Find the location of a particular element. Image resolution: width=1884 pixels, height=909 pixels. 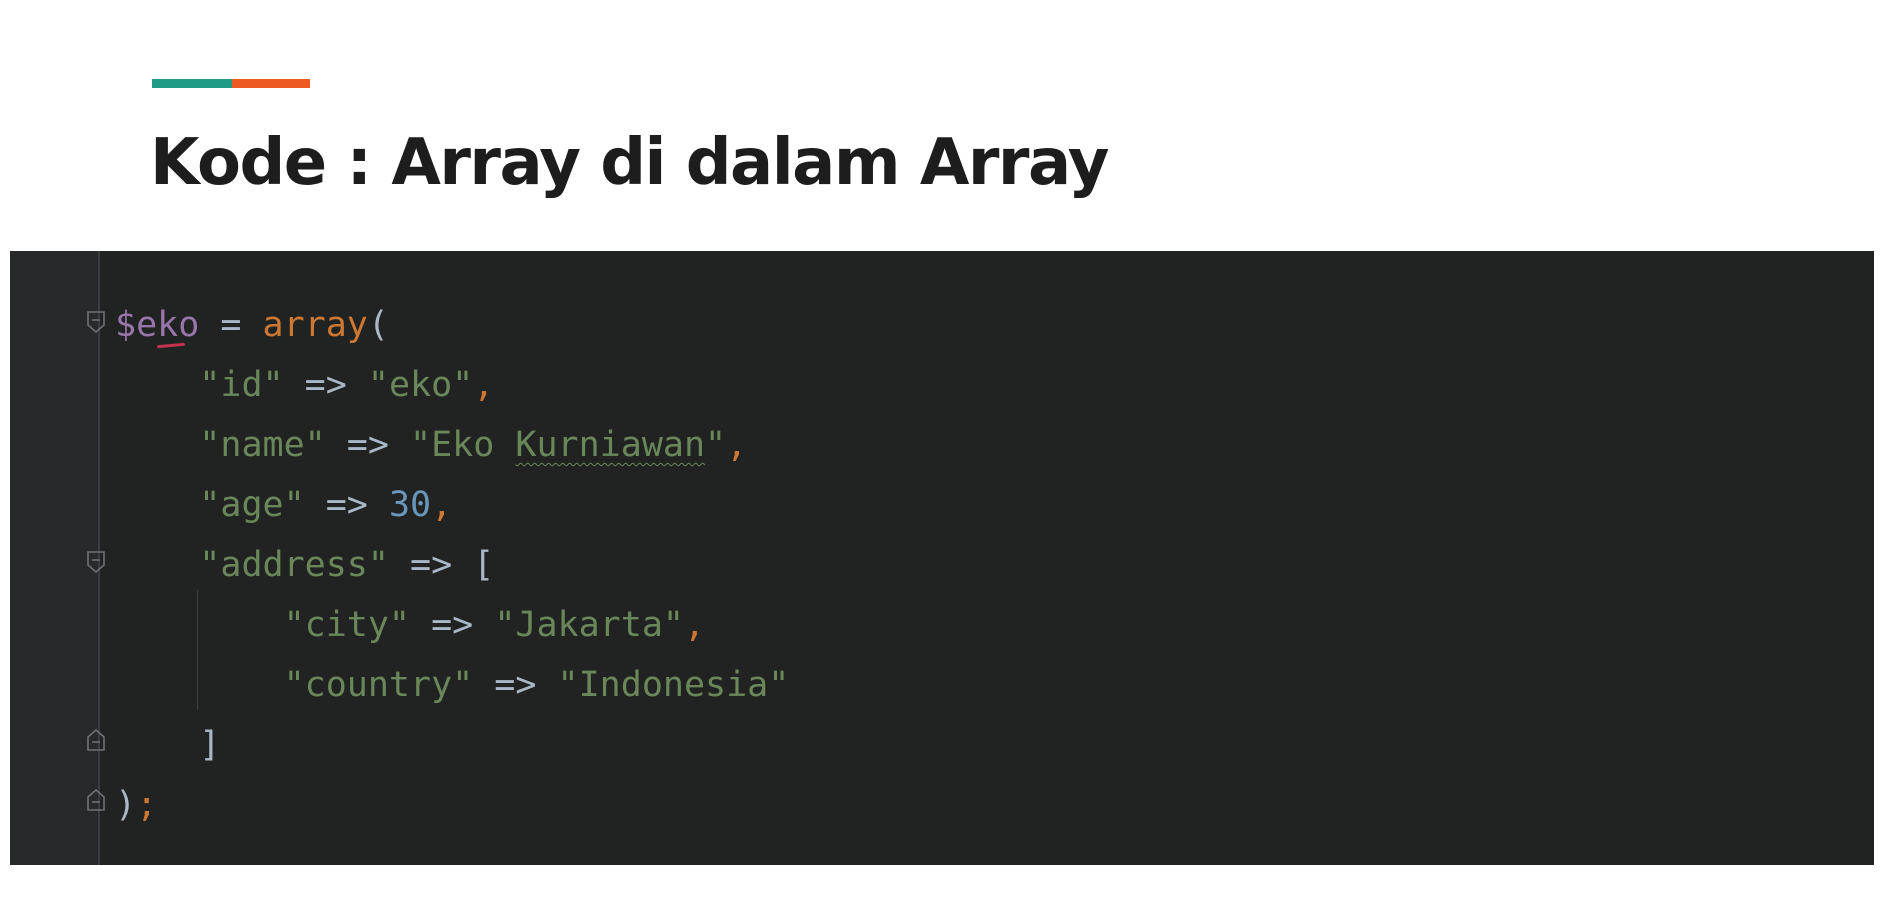

code-line: "name" => "Eko Kurniawan", is located at coordinates (452, 445).